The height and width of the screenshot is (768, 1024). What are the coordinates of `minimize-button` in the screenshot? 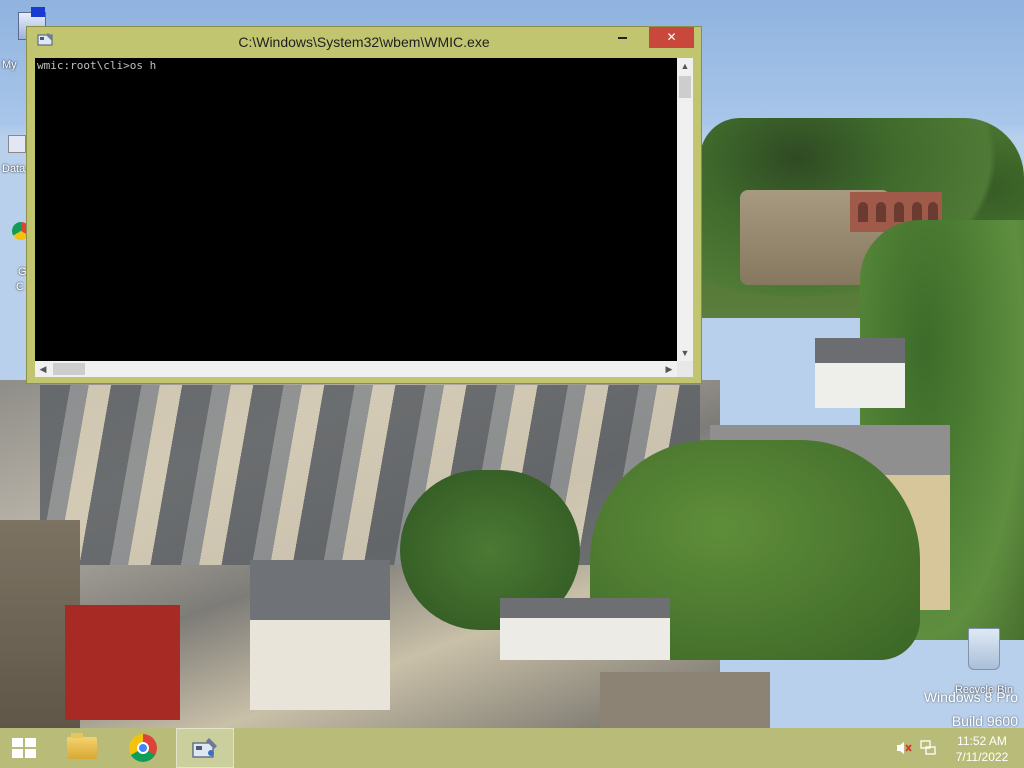 It's located at (622, 37).